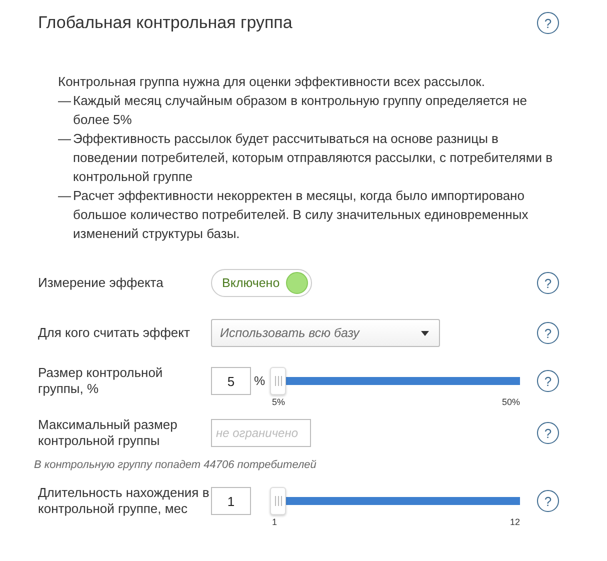 This screenshot has height=561, width=607. What do you see at coordinates (261, 283) in the screenshot?
I see `effect-toggle: Включено` at bounding box center [261, 283].